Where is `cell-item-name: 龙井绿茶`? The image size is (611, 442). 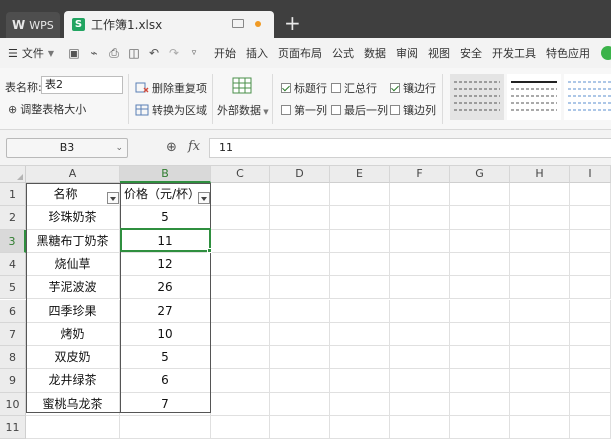 cell-item-name: 龙井绿茶 is located at coordinates (73, 381).